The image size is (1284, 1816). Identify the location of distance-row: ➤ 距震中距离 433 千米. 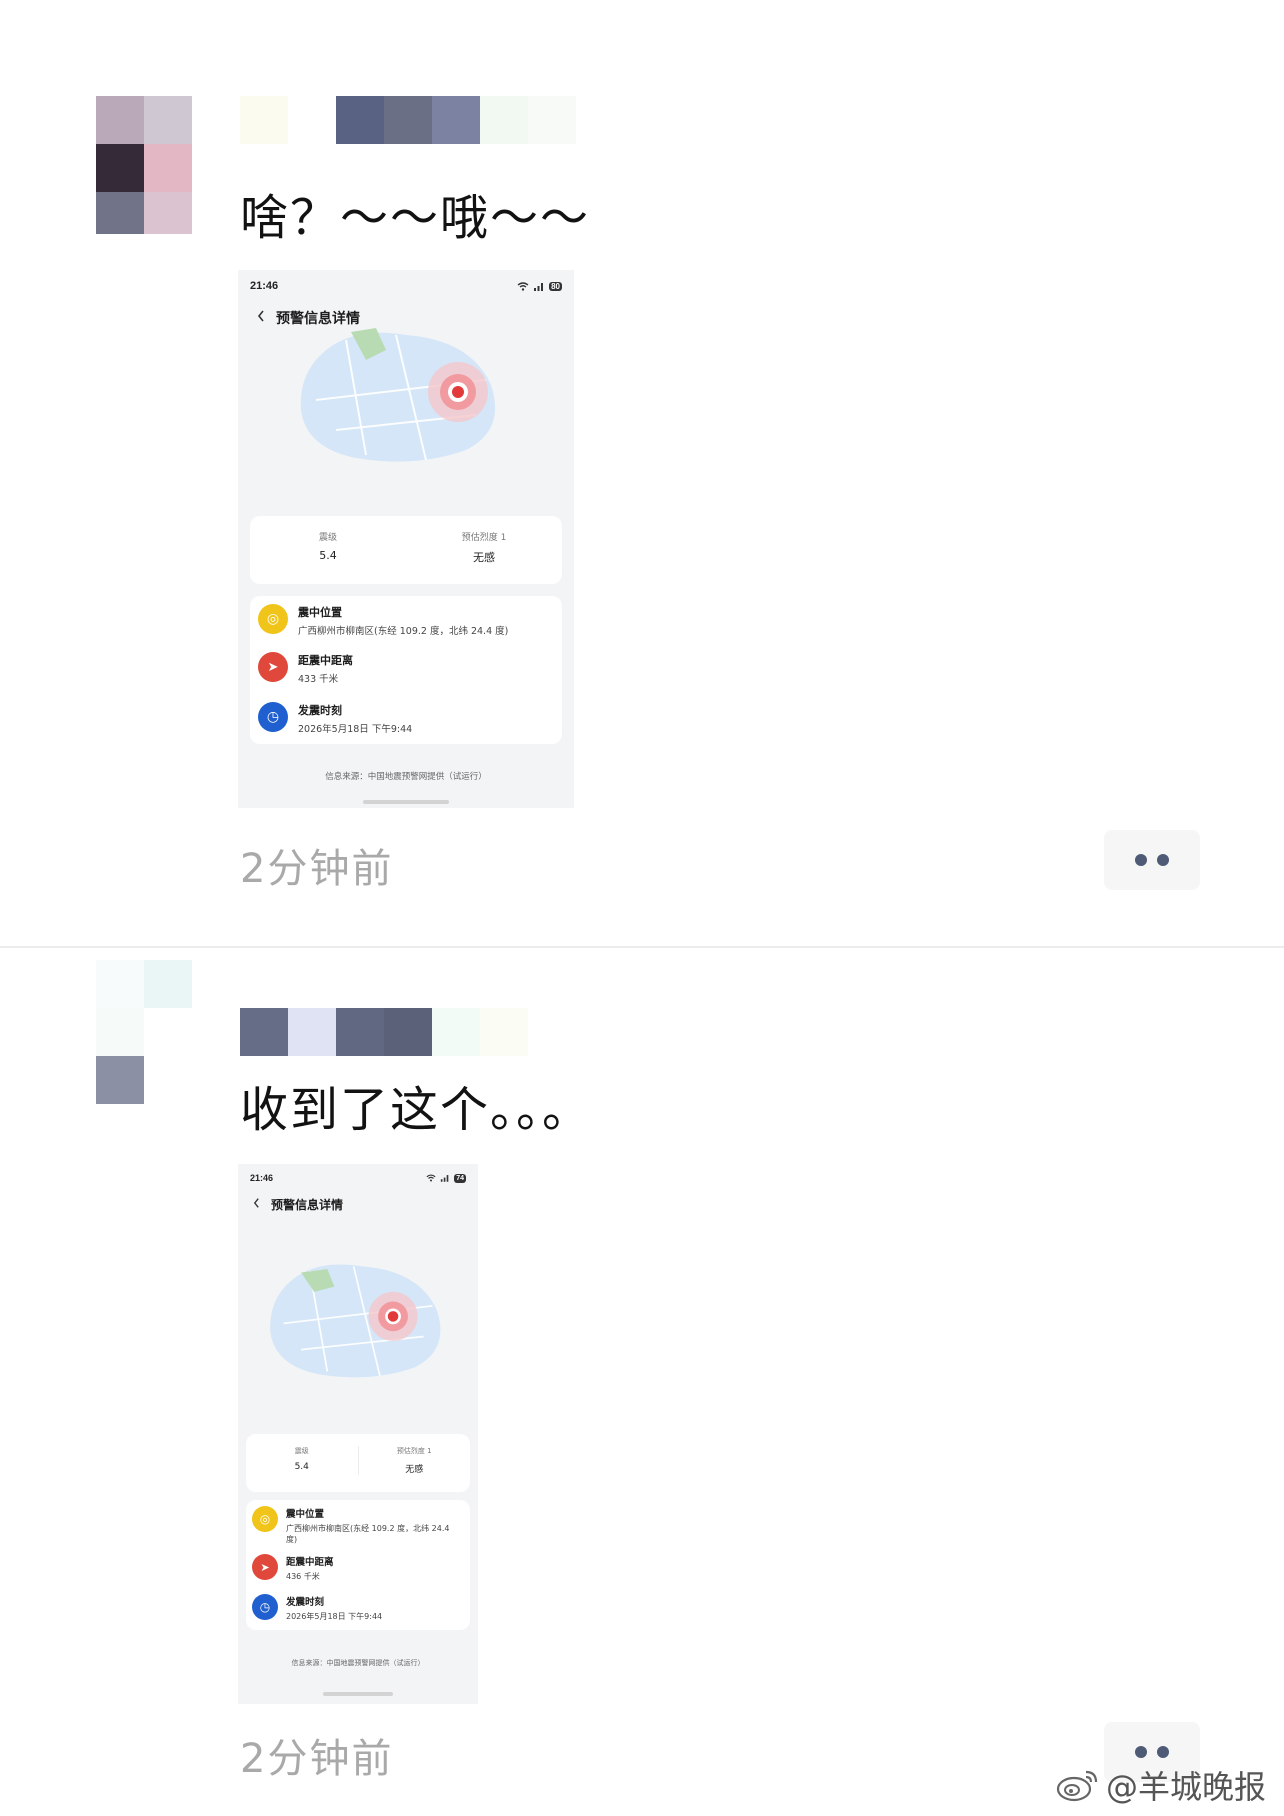
(406, 668).